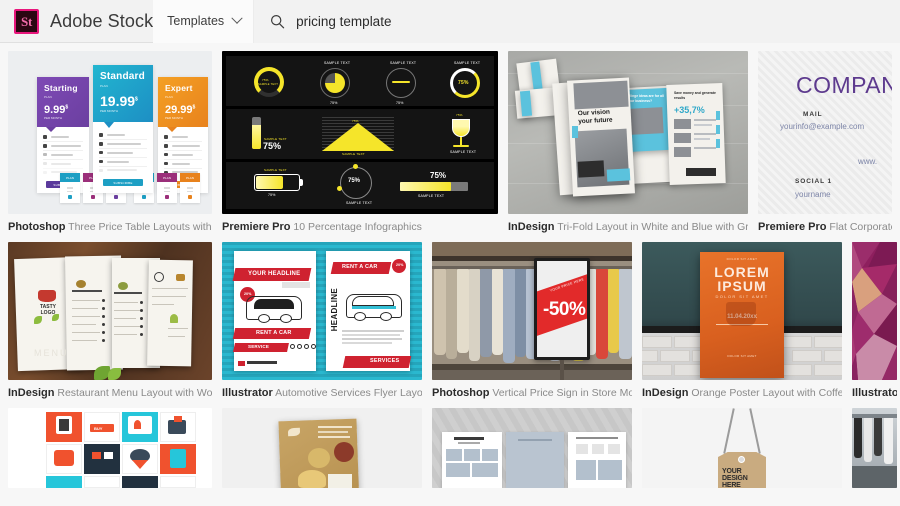 Image resolution: width=900 pixels, height=506 pixels. Describe the element at coordinates (98, 428) in the screenshot. I see `icon-buy-label: BUY` at that location.